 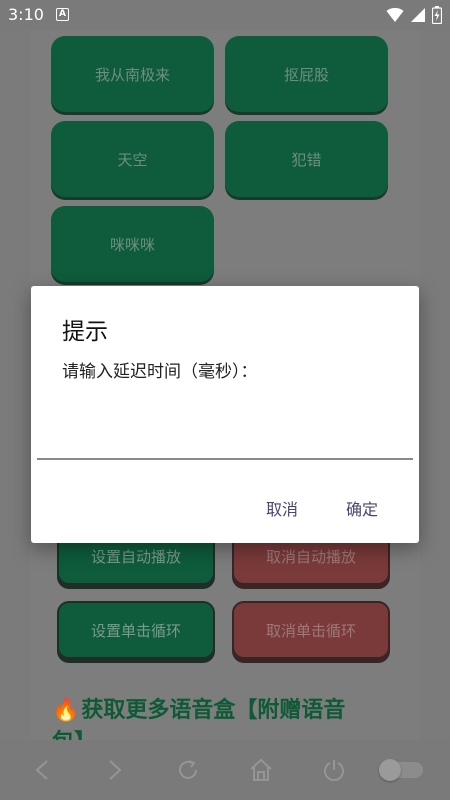 What do you see at coordinates (225, 15) in the screenshot?
I see `status-bar: 3:10 A` at bounding box center [225, 15].